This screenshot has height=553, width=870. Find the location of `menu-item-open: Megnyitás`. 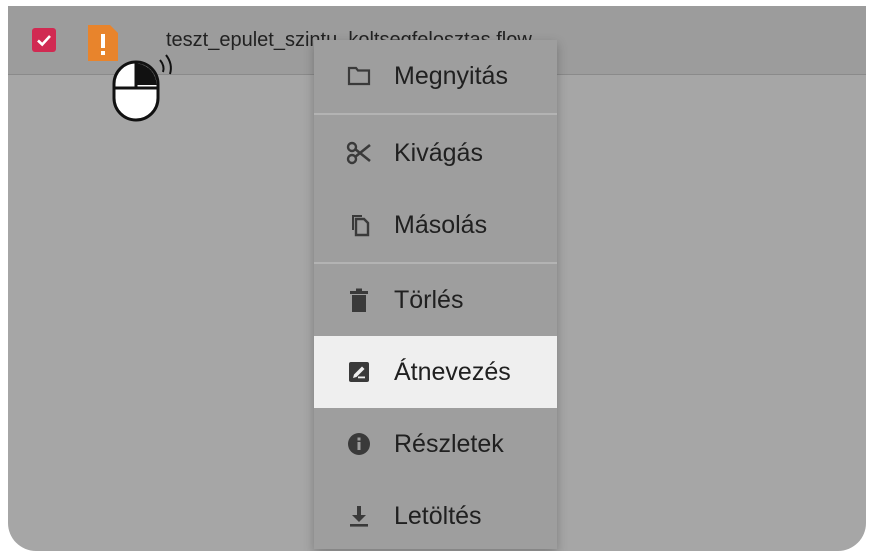

menu-item-open: Megnyitás is located at coordinates (435, 76).